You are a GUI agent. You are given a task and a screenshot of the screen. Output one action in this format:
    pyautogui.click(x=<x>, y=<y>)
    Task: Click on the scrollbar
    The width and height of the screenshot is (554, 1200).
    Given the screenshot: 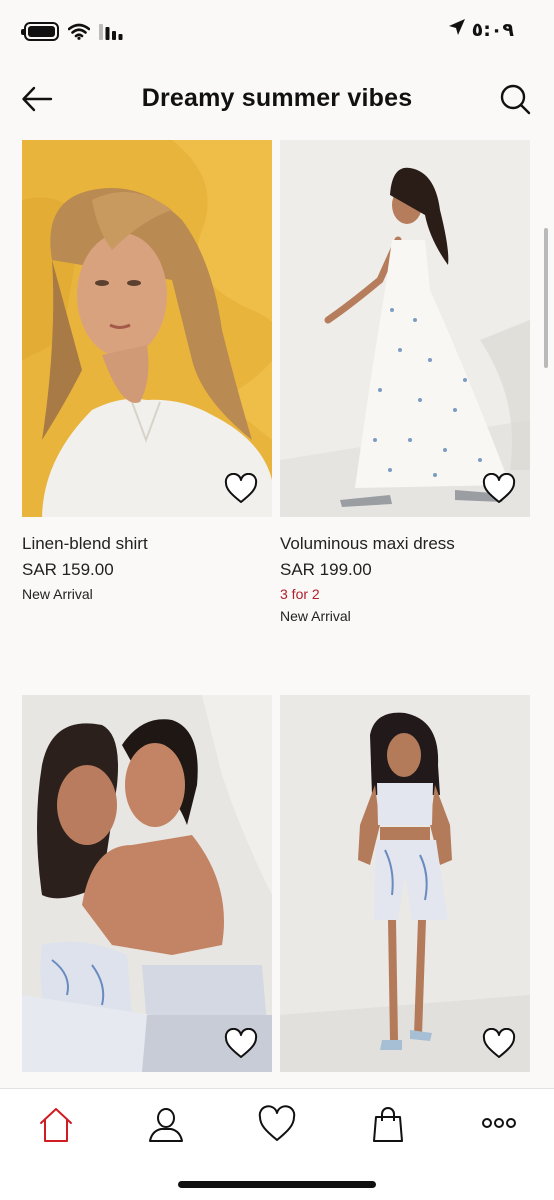 What is the action you would take?
    pyautogui.click(x=546, y=298)
    